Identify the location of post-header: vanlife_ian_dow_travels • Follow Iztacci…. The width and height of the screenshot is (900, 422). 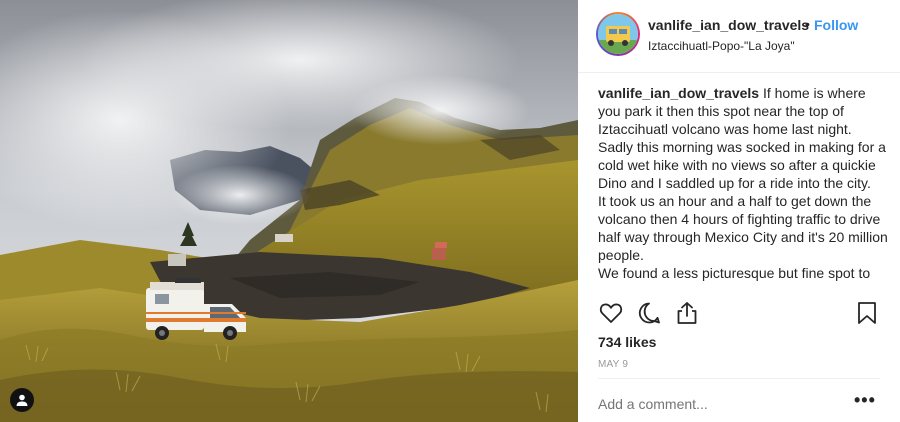
(739, 36).